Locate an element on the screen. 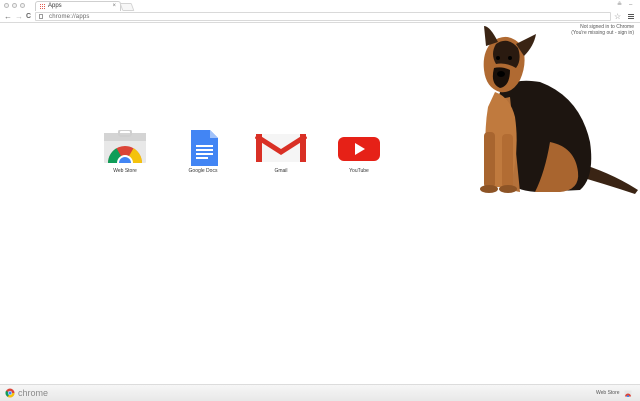  close-window-button is located at coordinates (6, 5).